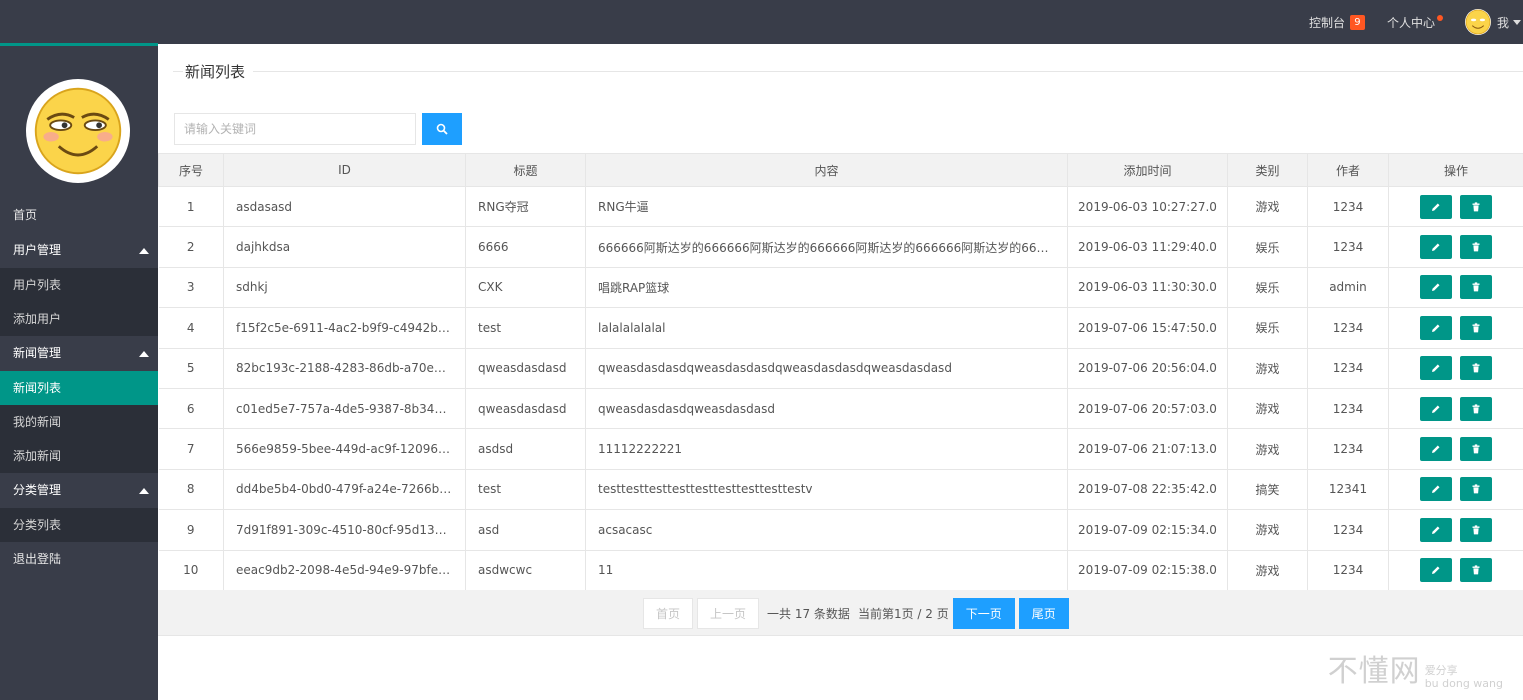 This screenshot has width=1523, height=700. What do you see at coordinates (37, 456) in the screenshot?
I see `sidebar-item-label: 添加新闻` at bounding box center [37, 456].